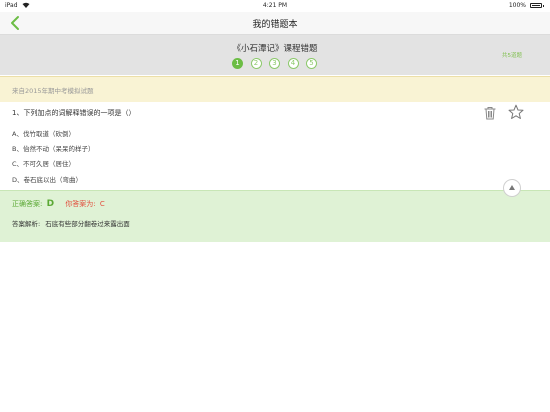  What do you see at coordinates (275, 55) in the screenshot?
I see `course-header: 《小石潭记》课程错题 共5道题 1 2 3 4 5` at bounding box center [275, 55].